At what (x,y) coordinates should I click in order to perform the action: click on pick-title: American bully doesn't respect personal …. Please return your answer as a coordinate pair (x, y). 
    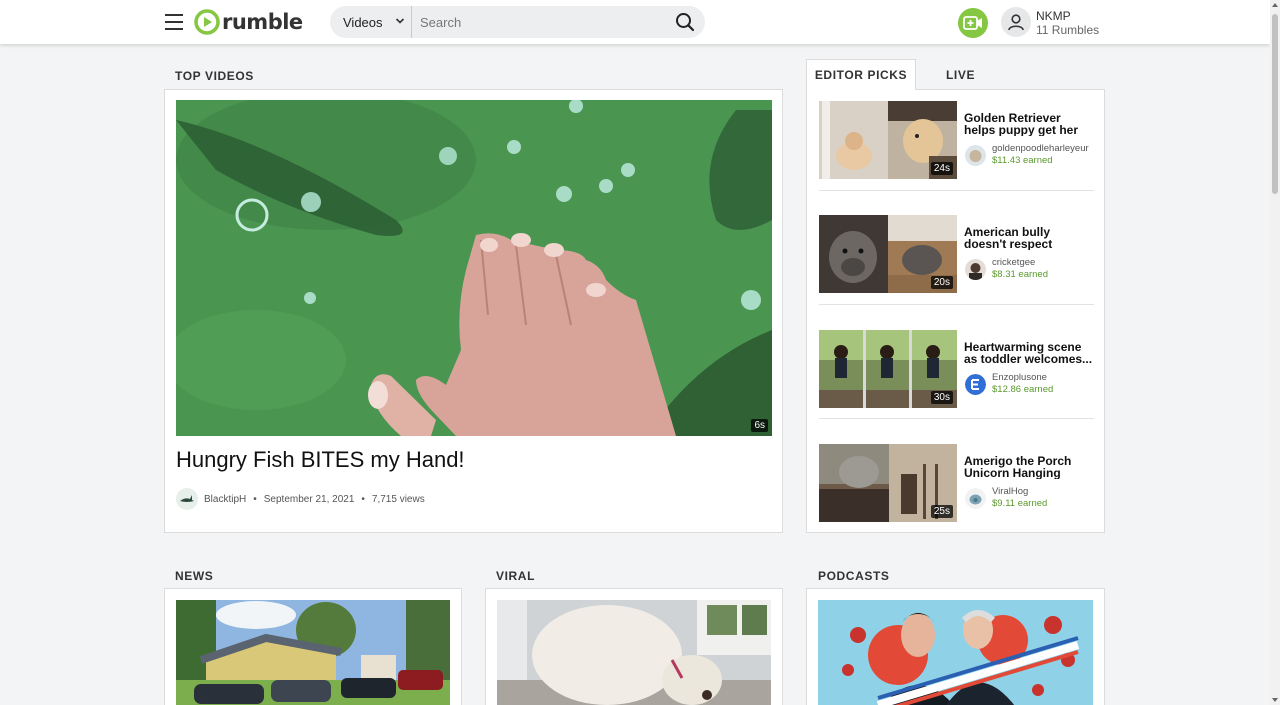
    Looking at the image, I should click on (1029, 238).